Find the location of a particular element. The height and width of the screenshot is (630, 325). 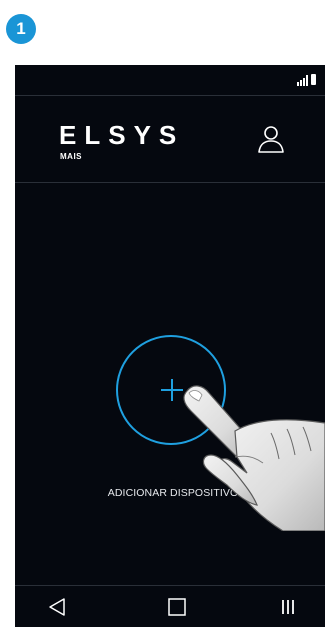

back-icon is located at coordinates (57, 607).